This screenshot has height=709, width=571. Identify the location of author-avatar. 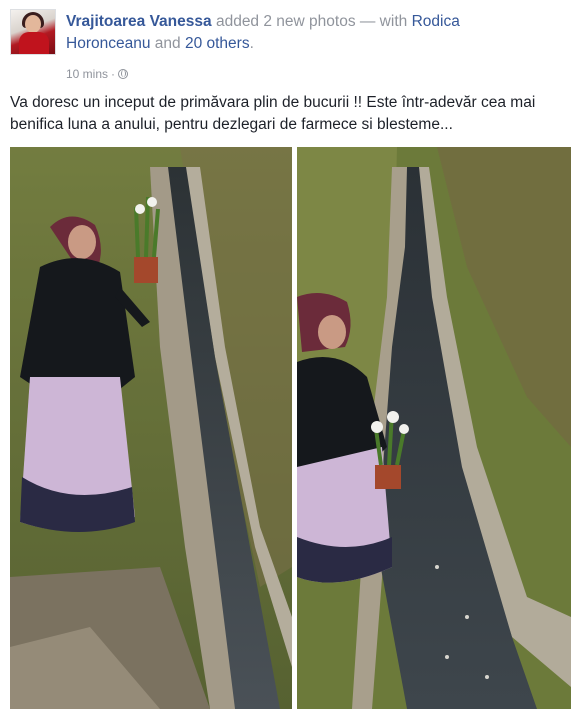
(33, 32).